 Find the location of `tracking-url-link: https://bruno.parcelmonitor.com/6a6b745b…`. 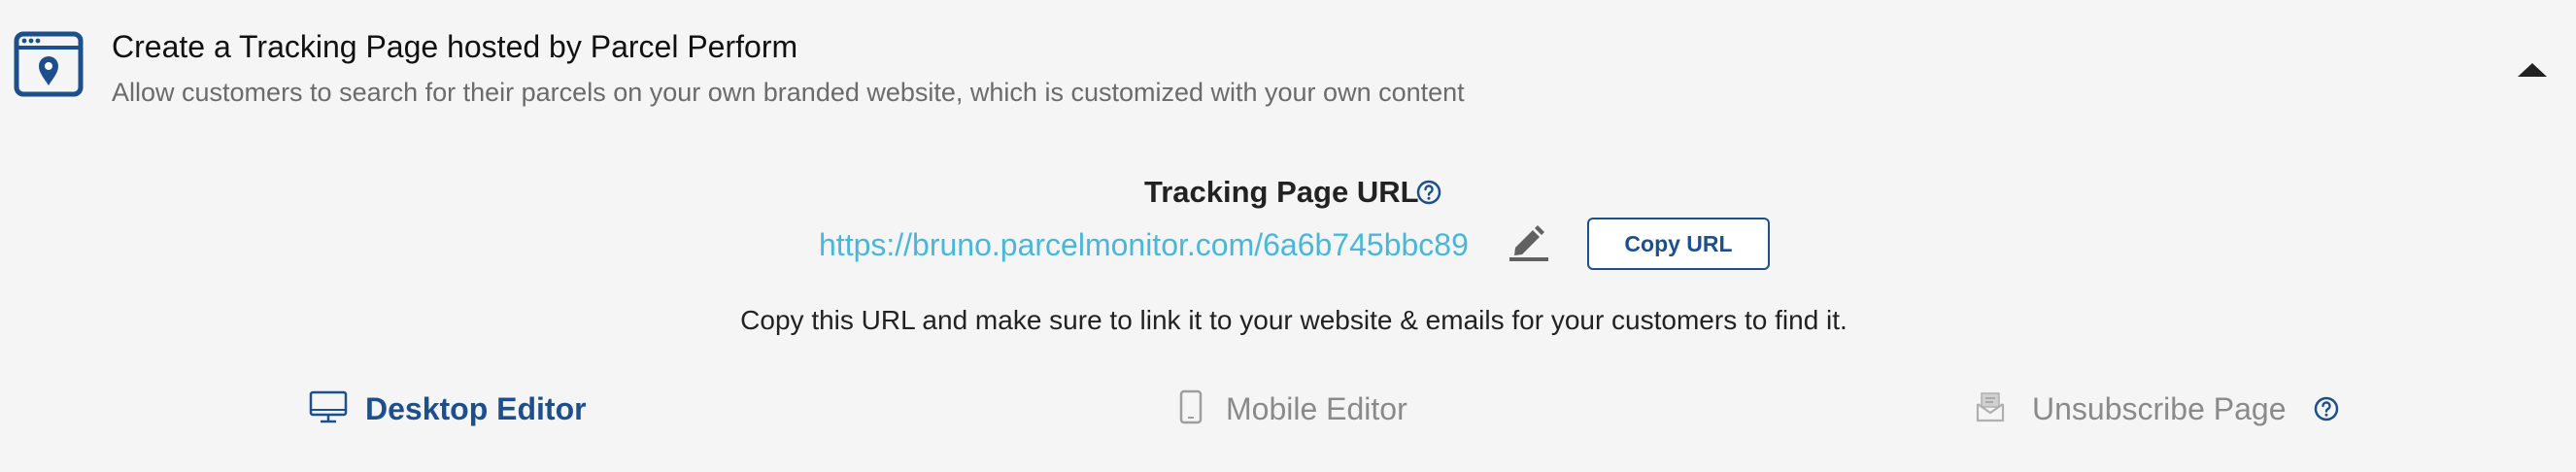

tracking-url-link: https://bruno.parcelmonitor.com/6a6b745b… is located at coordinates (1144, 245).